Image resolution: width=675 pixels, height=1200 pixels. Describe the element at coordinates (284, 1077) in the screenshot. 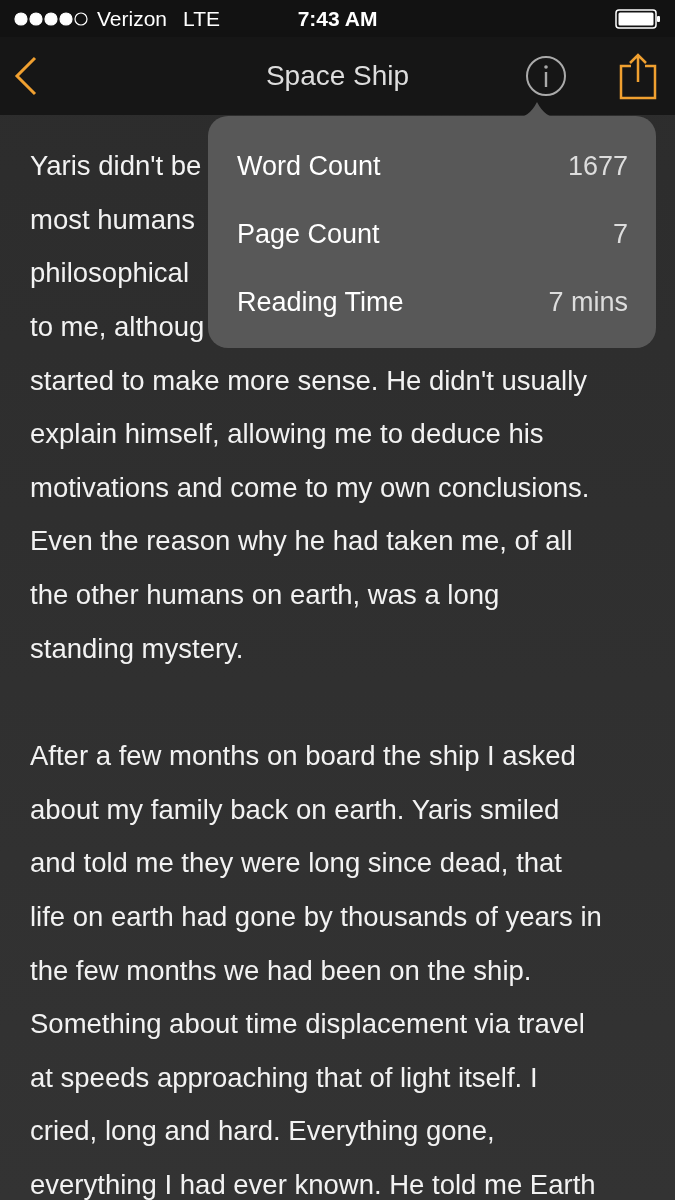

I see `story-text-line: at speeds approaching that of light itself. I` at that location.